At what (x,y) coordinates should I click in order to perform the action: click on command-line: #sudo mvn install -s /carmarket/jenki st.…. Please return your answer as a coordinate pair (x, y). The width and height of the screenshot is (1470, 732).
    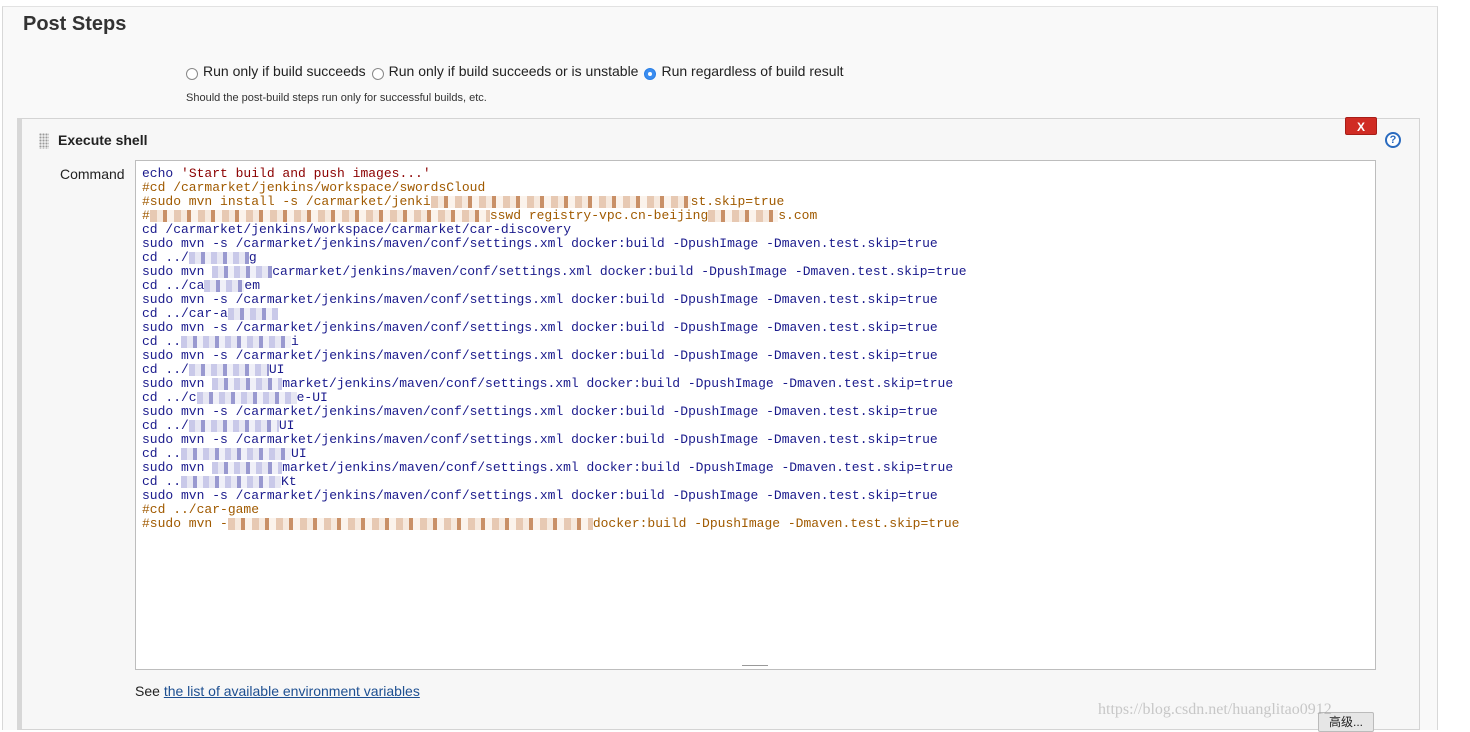
    Looking at the image, I should click on (554, 202).